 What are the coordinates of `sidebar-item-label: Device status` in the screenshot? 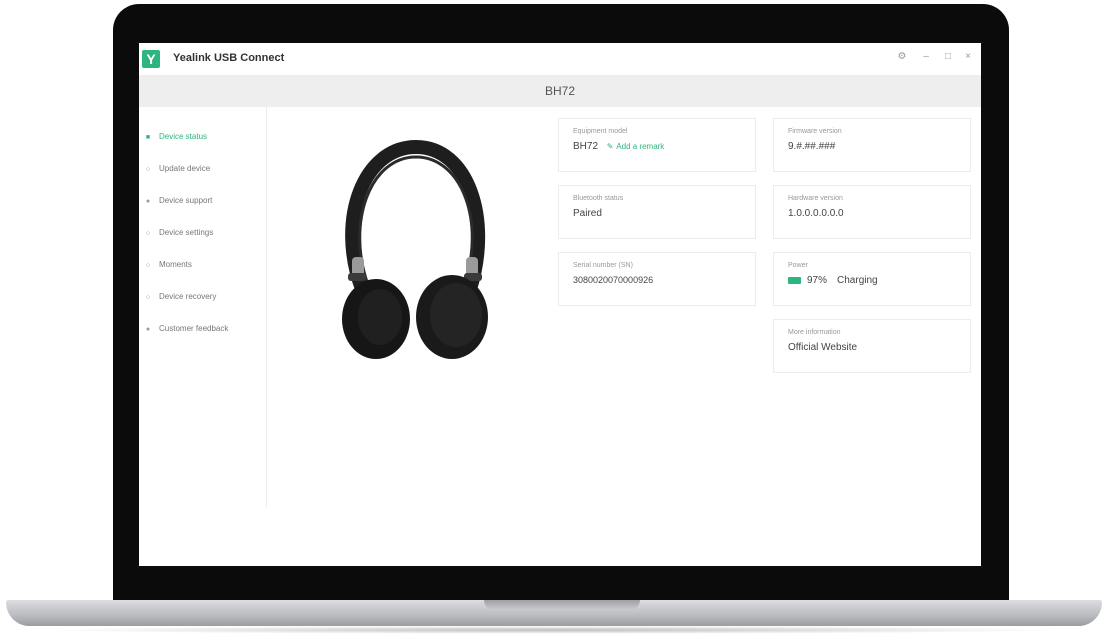 It's located at (183, 136).